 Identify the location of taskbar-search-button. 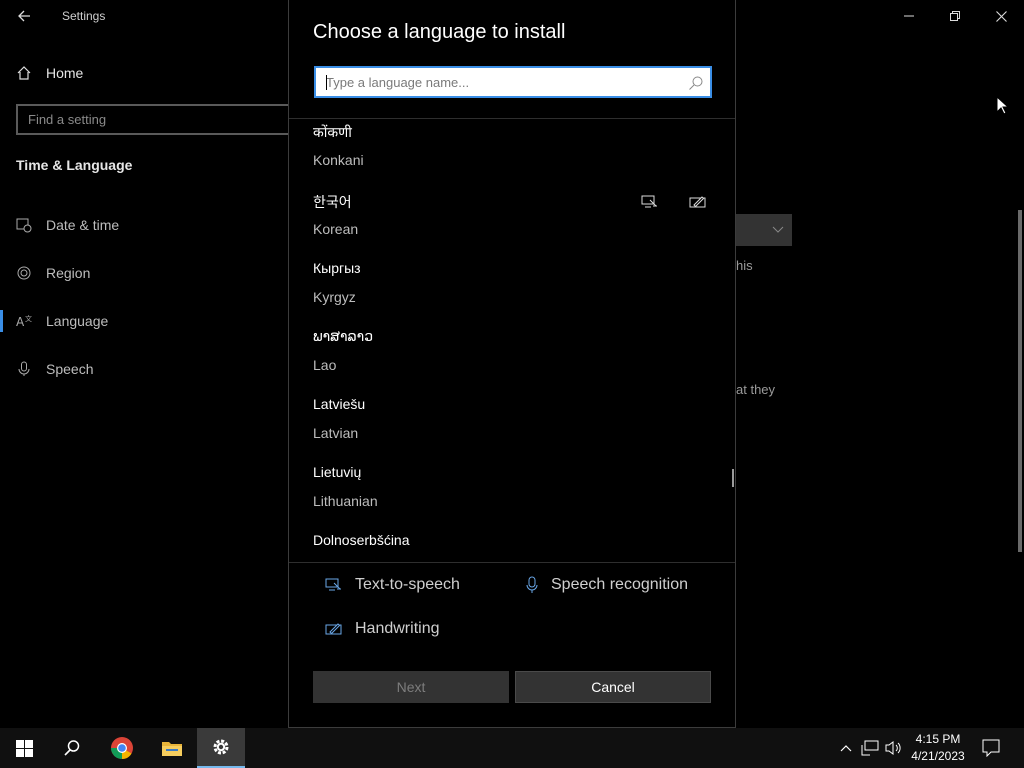
(72, 748).